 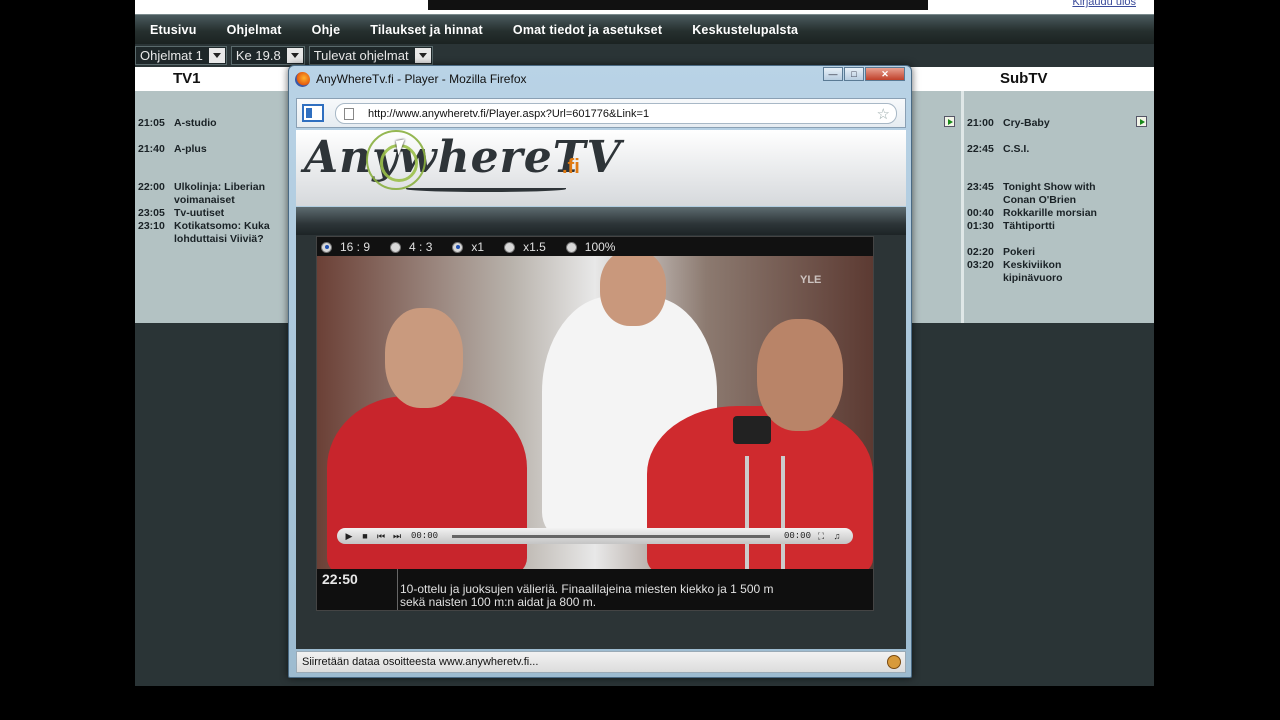 I want to click on program-set-select: Ohjelmat 1, so click(x=181, y=55).